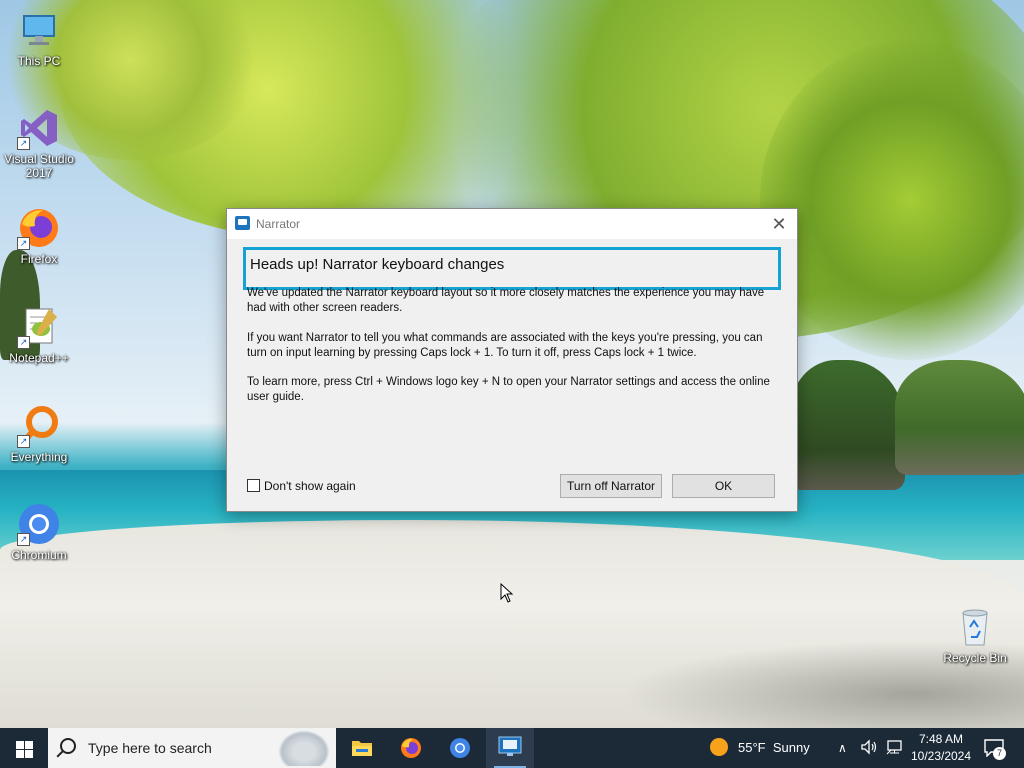  I want to click on clock-date: 10/23/2024, so click(941, 756).